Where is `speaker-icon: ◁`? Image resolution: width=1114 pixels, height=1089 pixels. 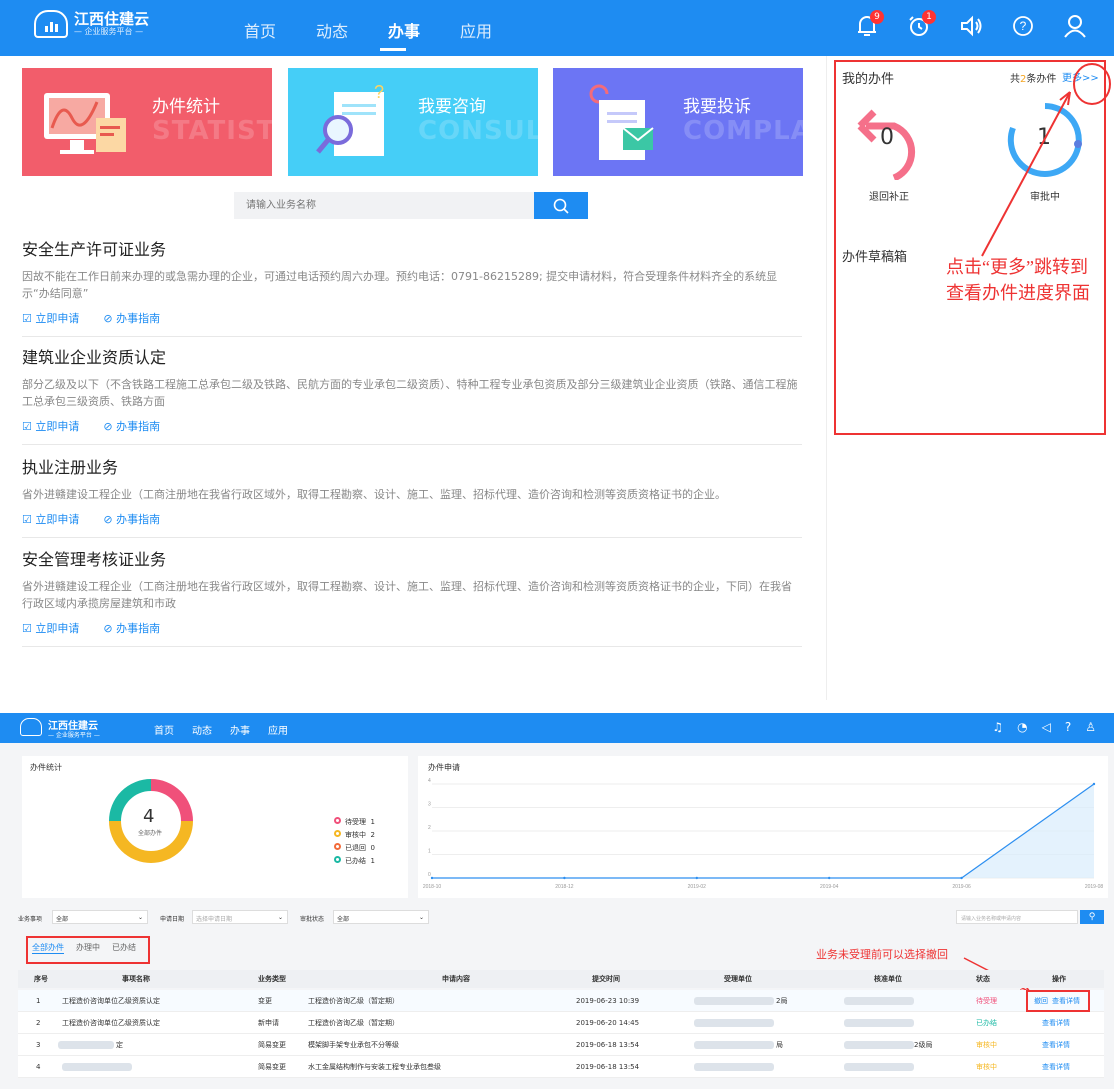 speaker-icon: ◁ is located at coordinates (1046, 727).